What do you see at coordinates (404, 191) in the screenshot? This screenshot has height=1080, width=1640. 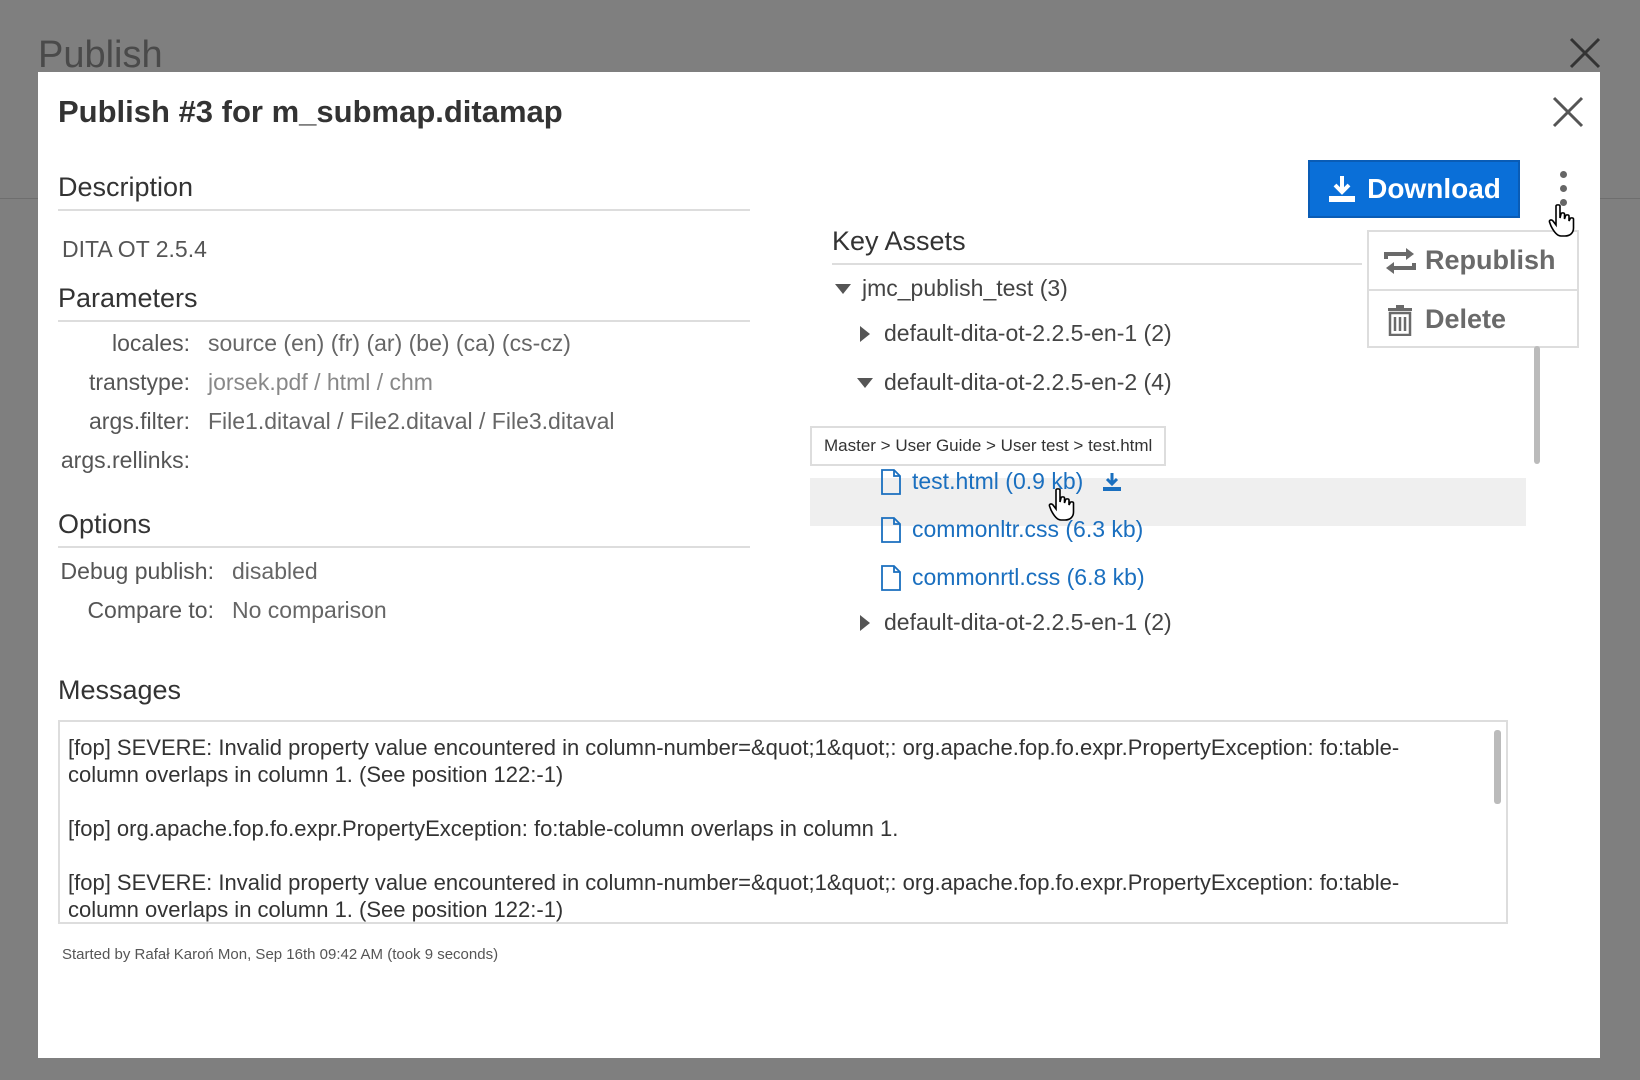 I see `description-heading: Description` at bounding box center [404, 191].